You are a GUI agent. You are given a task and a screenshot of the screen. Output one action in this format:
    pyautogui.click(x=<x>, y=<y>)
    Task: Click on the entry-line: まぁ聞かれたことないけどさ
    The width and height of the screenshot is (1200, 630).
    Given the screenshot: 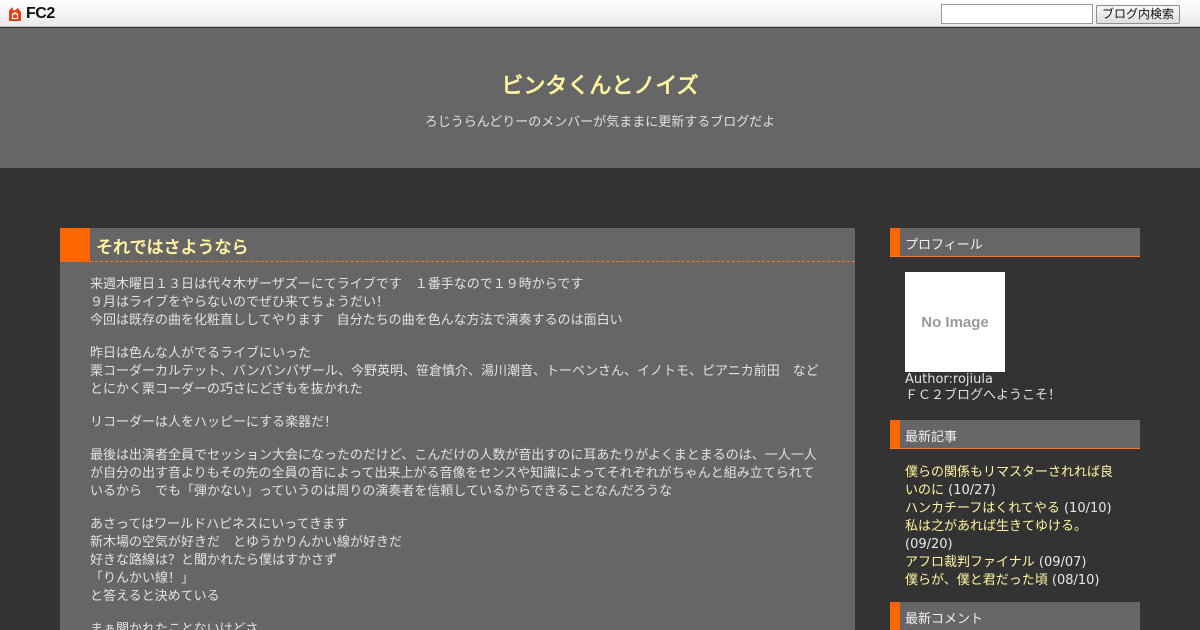 What is the action you would take?
    pyautogui.click(x=174, y=626)
    